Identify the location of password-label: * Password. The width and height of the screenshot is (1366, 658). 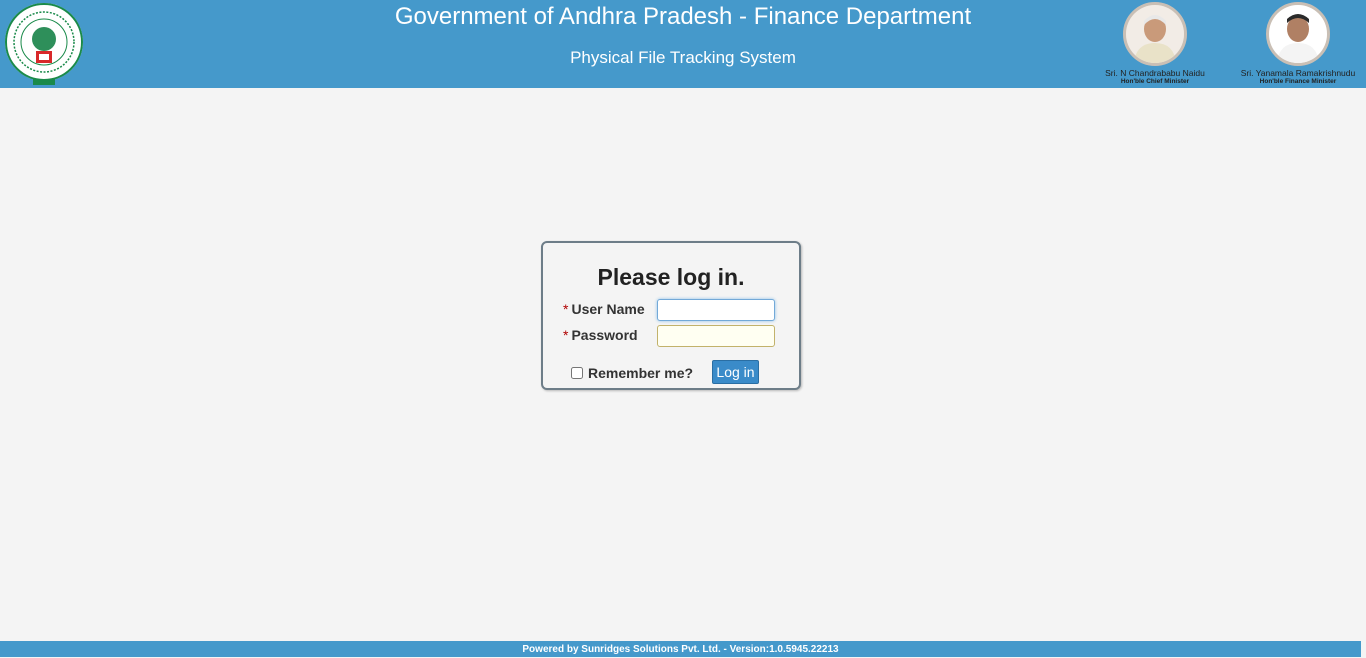
(600, 335).